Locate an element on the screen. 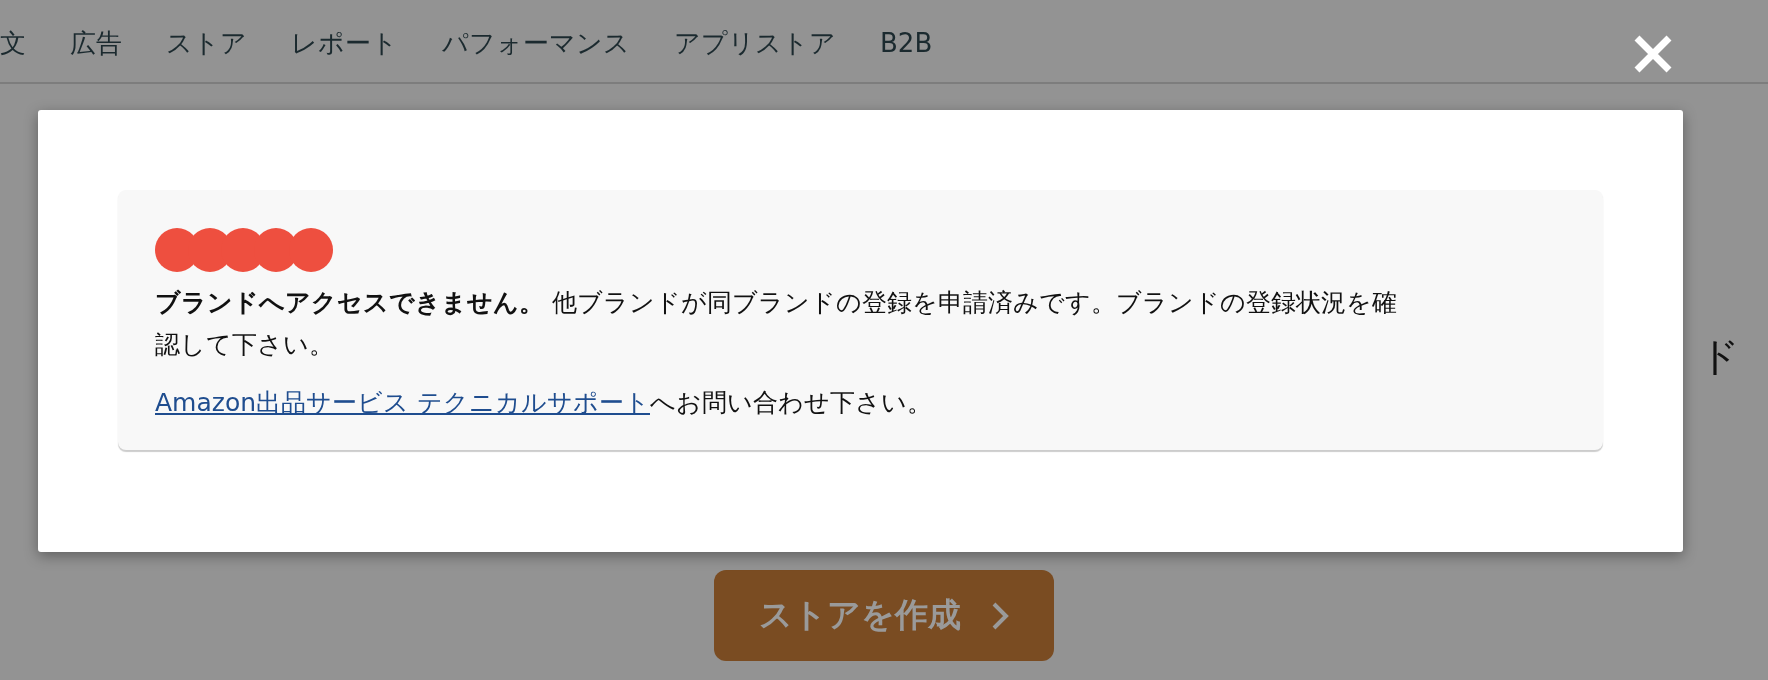 This screenshot has width=1768, height=680. nav-tab: 広告 is located at coordinates (96, 43).